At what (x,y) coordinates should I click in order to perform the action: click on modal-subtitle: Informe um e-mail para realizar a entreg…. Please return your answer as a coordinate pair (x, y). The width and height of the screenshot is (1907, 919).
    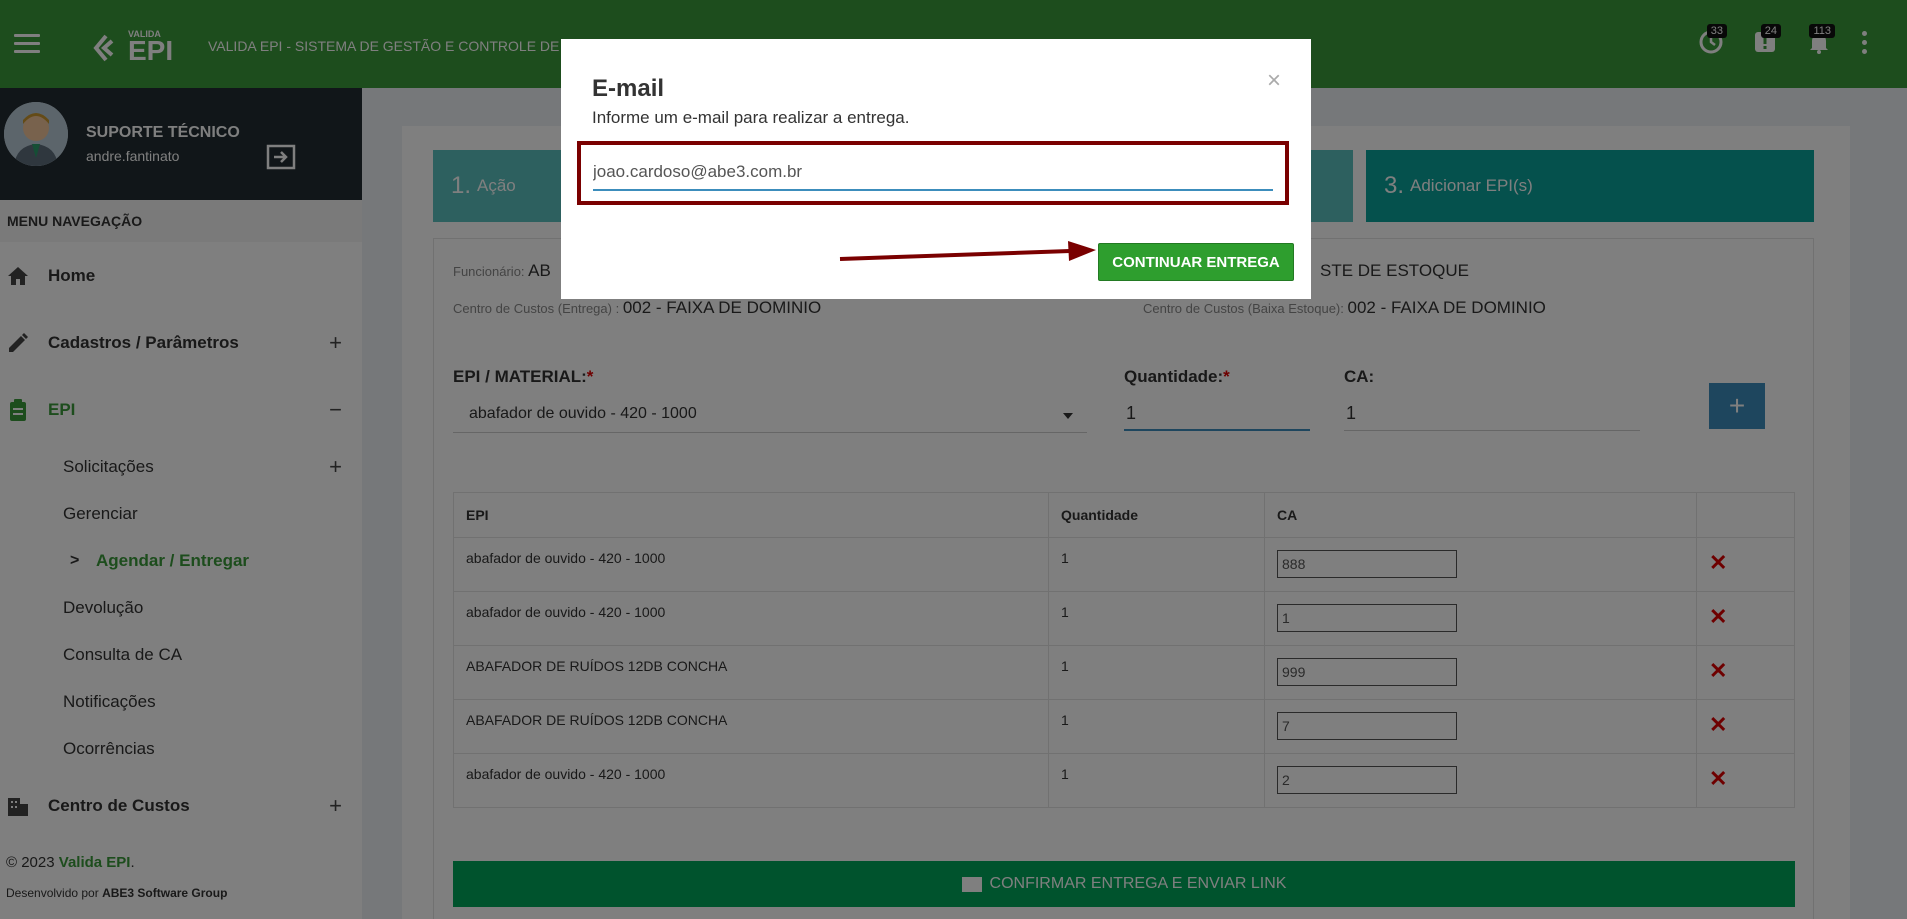
    Looking at the image, I should click on (751, 117).